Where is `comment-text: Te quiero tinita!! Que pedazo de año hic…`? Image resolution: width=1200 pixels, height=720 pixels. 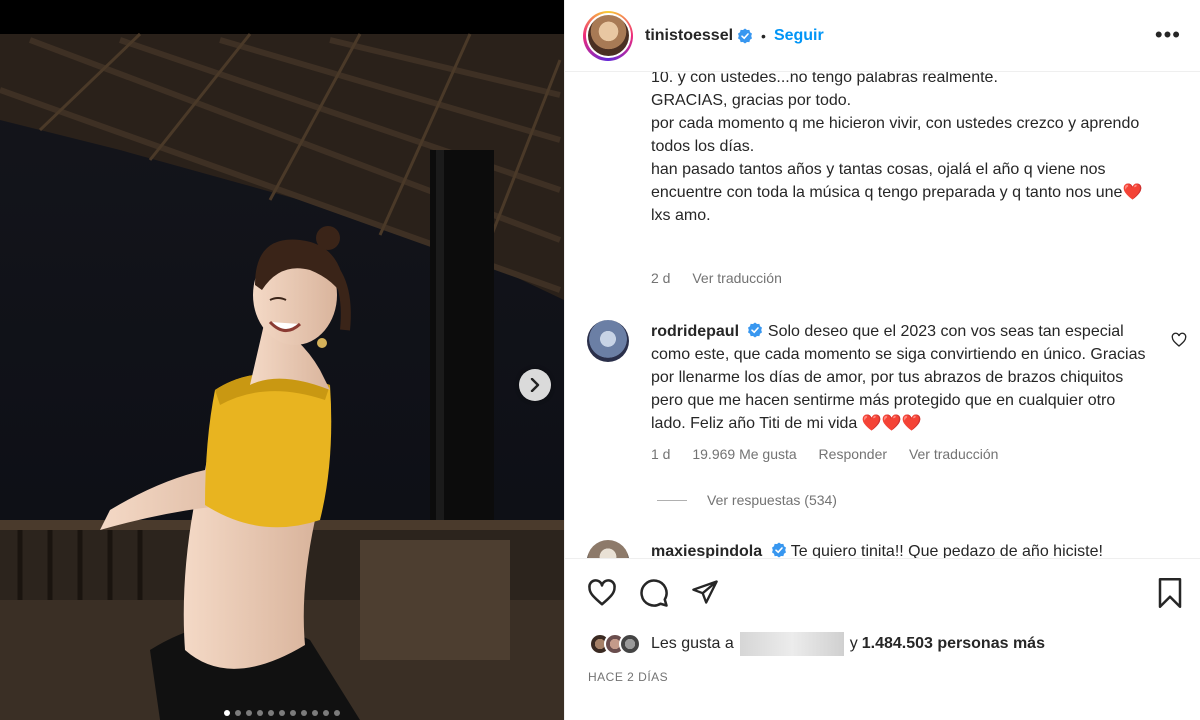
comment-text: Te quiero tinita!! Que pedazo de año hic… is located at coordinates (946, 550).